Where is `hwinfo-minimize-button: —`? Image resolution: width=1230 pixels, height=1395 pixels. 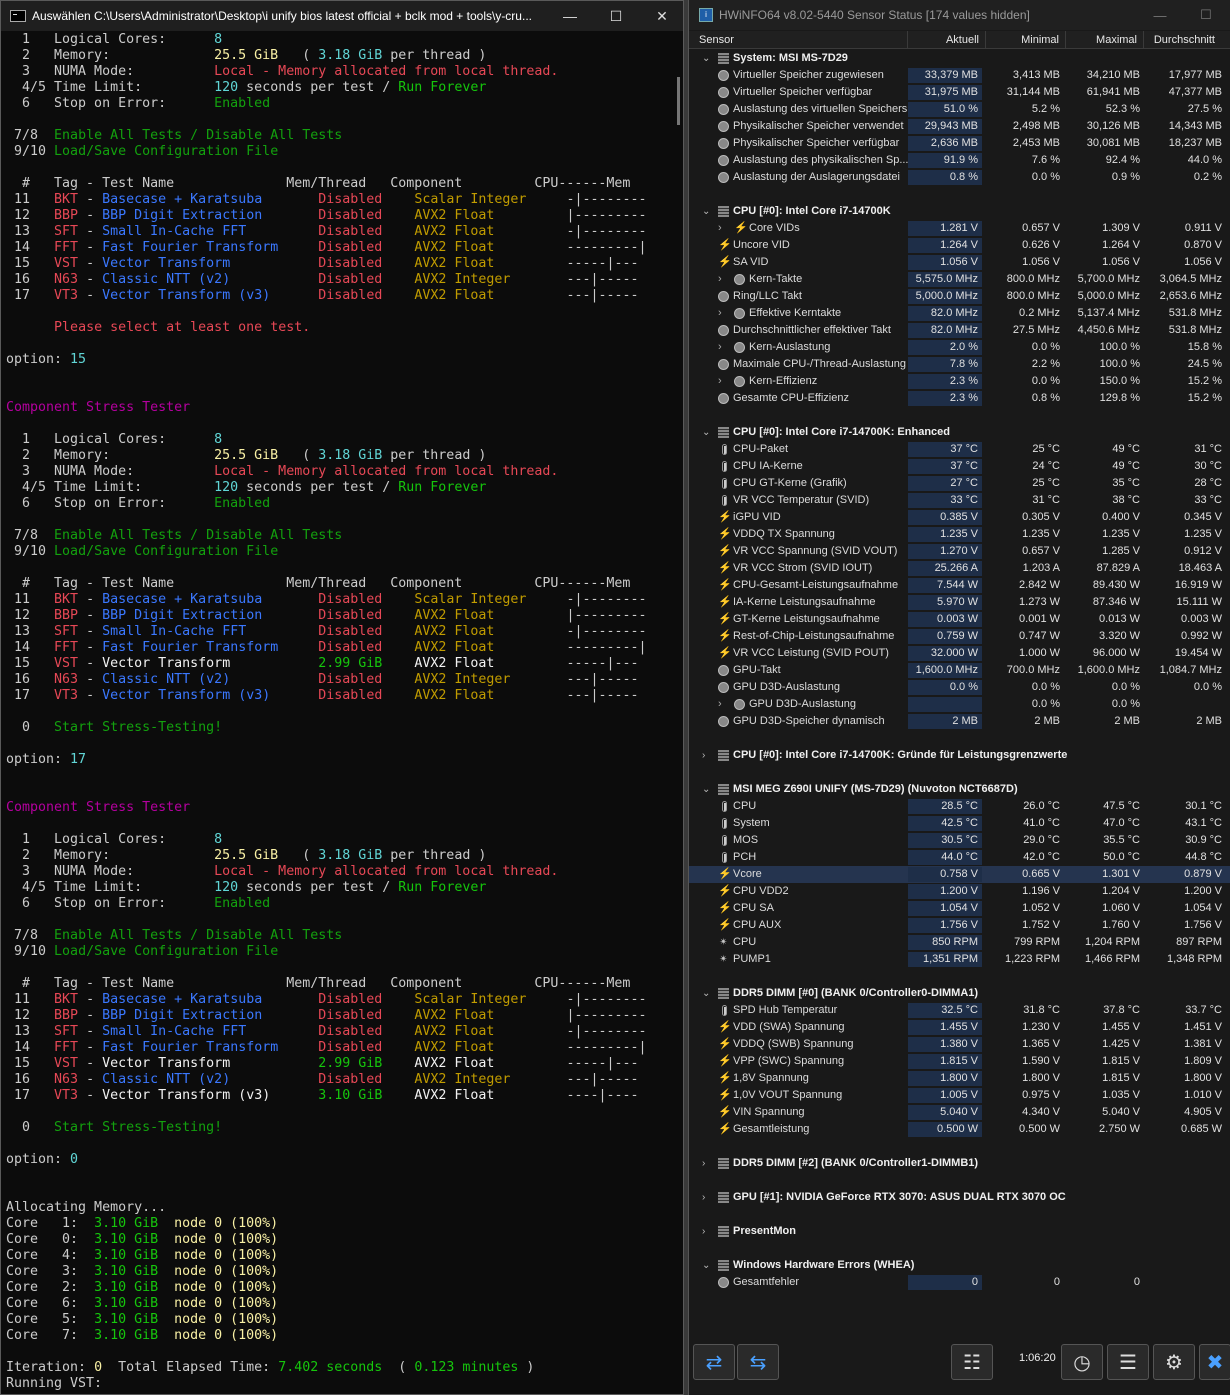 hwinfo-minimize-button: — is located at coordinates (1160, 15).